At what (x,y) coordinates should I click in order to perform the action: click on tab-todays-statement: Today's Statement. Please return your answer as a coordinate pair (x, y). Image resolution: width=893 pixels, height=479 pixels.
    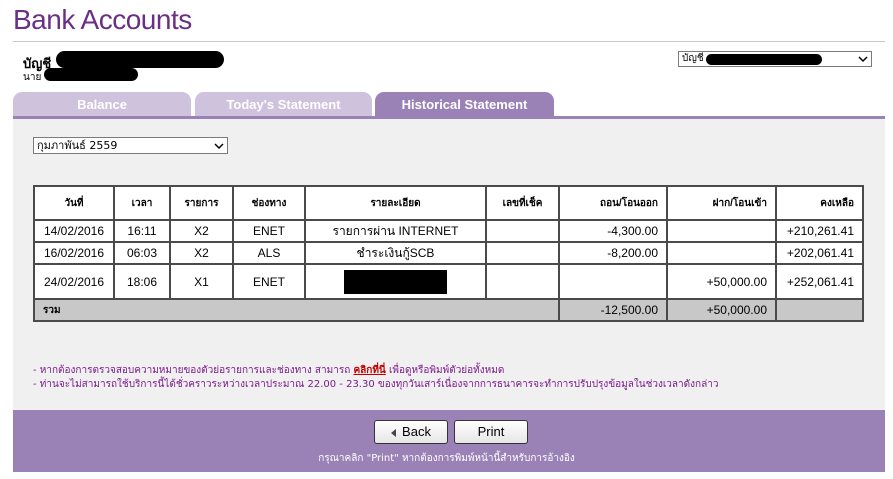
    Looking at the image, I should click on (283, 104).